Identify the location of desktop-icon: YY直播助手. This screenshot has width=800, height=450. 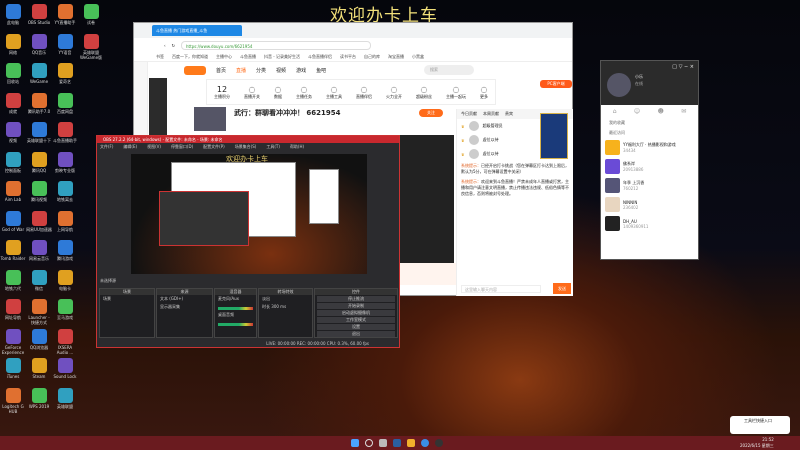
(65, 14).